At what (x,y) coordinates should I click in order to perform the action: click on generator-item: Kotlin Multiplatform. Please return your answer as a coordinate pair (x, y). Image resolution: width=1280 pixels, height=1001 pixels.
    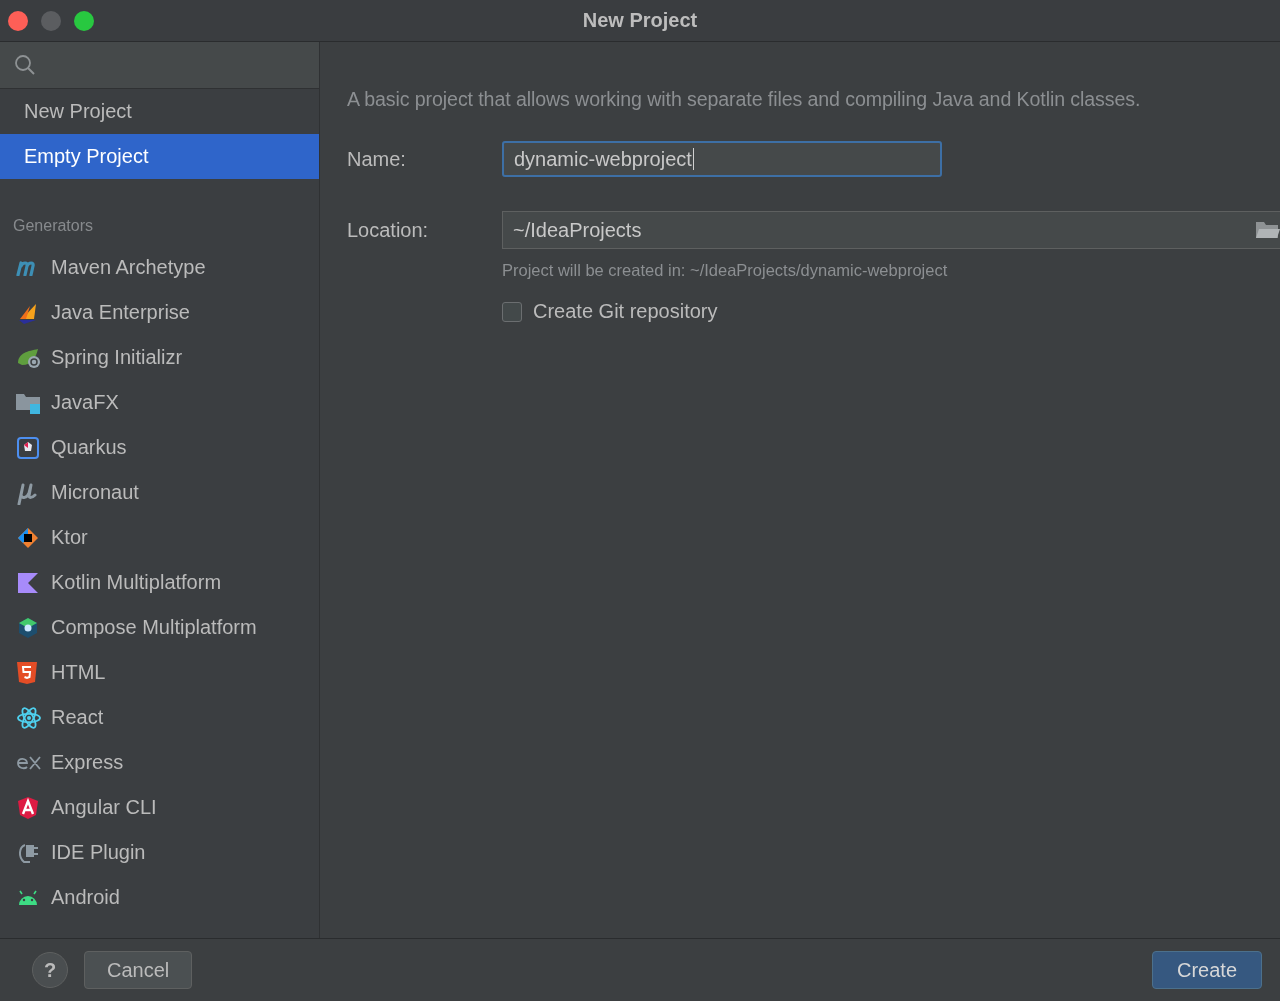
    Looking at the image, I should click on (159, 582).